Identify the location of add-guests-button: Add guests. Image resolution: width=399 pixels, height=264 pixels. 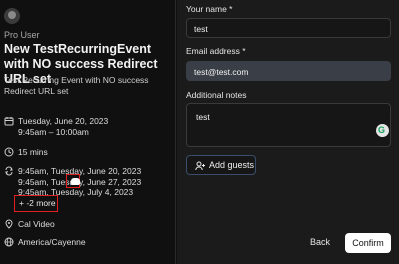
(221, 165).